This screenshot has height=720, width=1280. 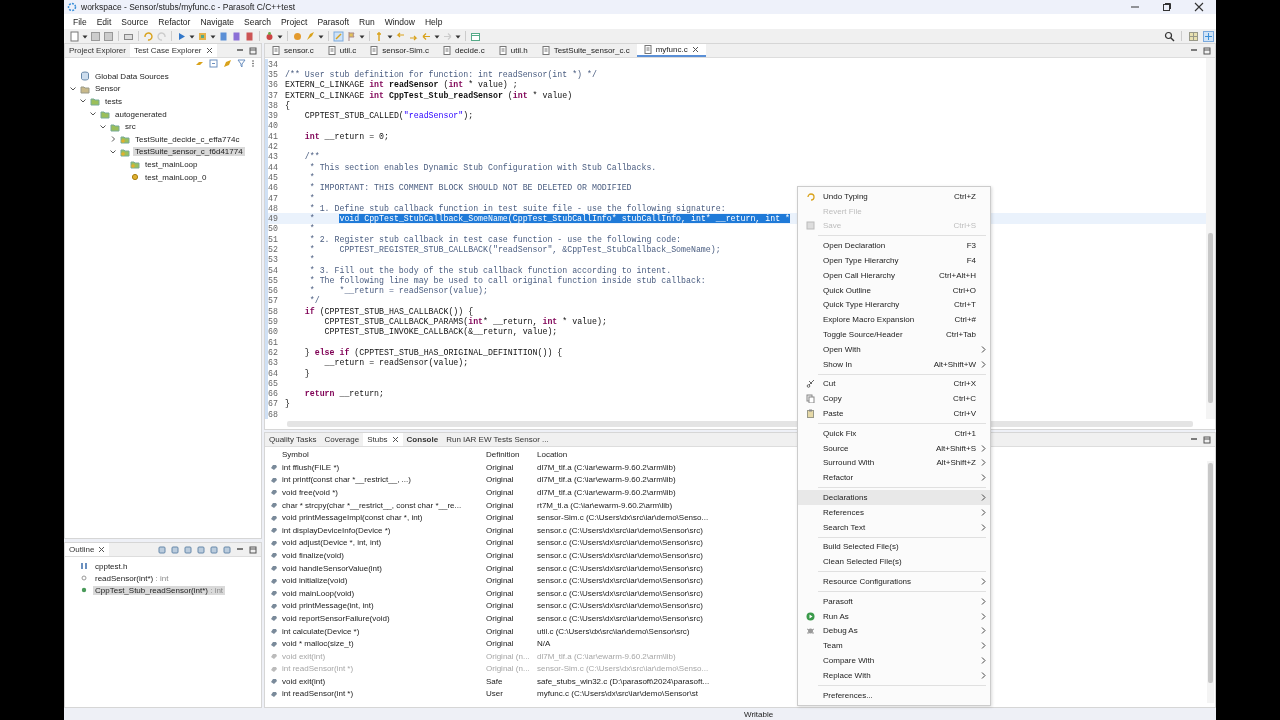 I want to click on column-header: Location, so click(x=642, y=454).